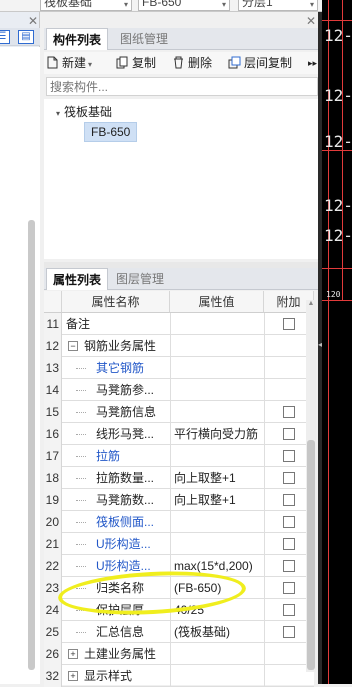 Image resolution: width=352 pixels, height=687 pixels. What do you see at coordinates (311, 305) in the screenshot?
I see `scroll-up-icon: ▲` at bounding box center [311, 305].